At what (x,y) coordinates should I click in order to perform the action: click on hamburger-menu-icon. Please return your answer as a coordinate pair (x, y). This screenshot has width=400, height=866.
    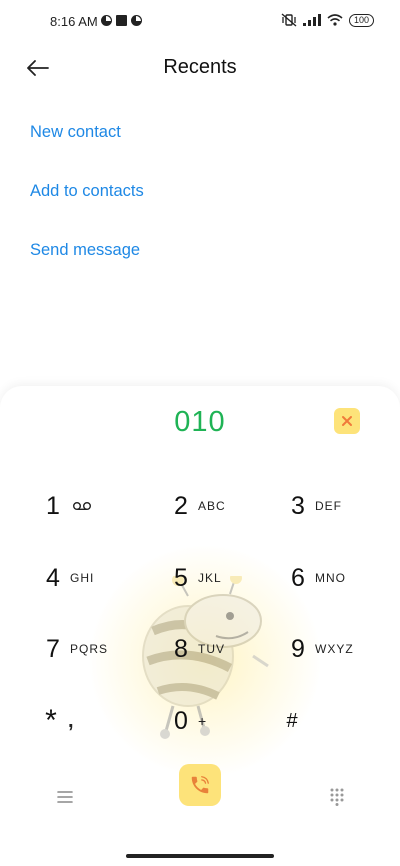
    Looking at the image, I should click on (65, 797).